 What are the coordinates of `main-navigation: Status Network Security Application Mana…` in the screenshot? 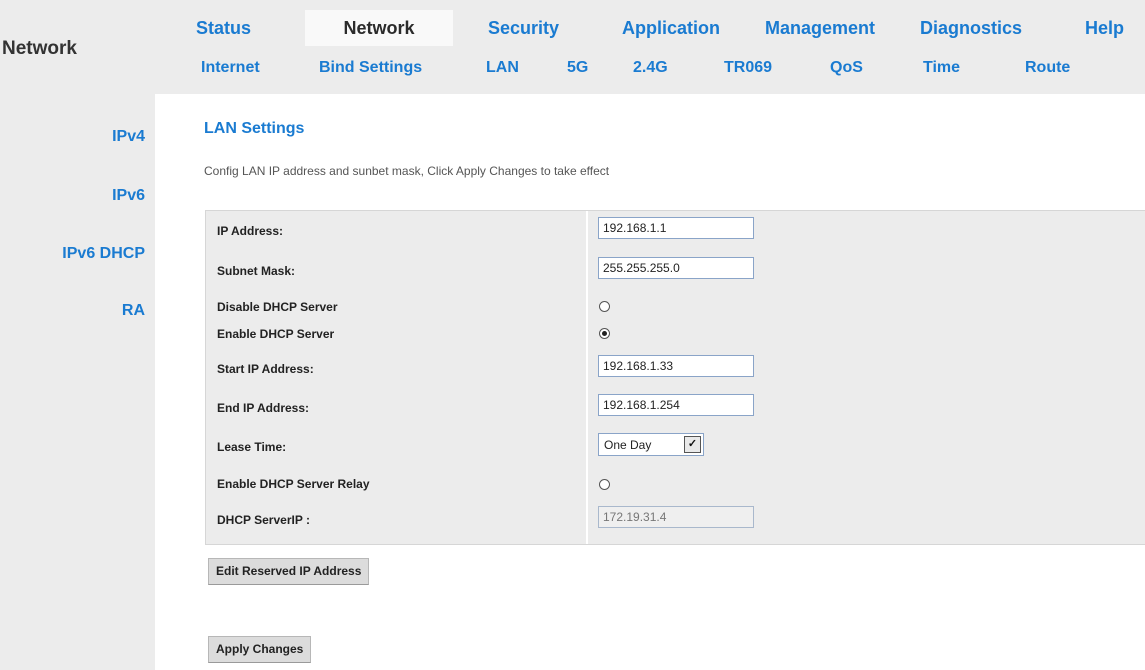 It's located at (572, 28).